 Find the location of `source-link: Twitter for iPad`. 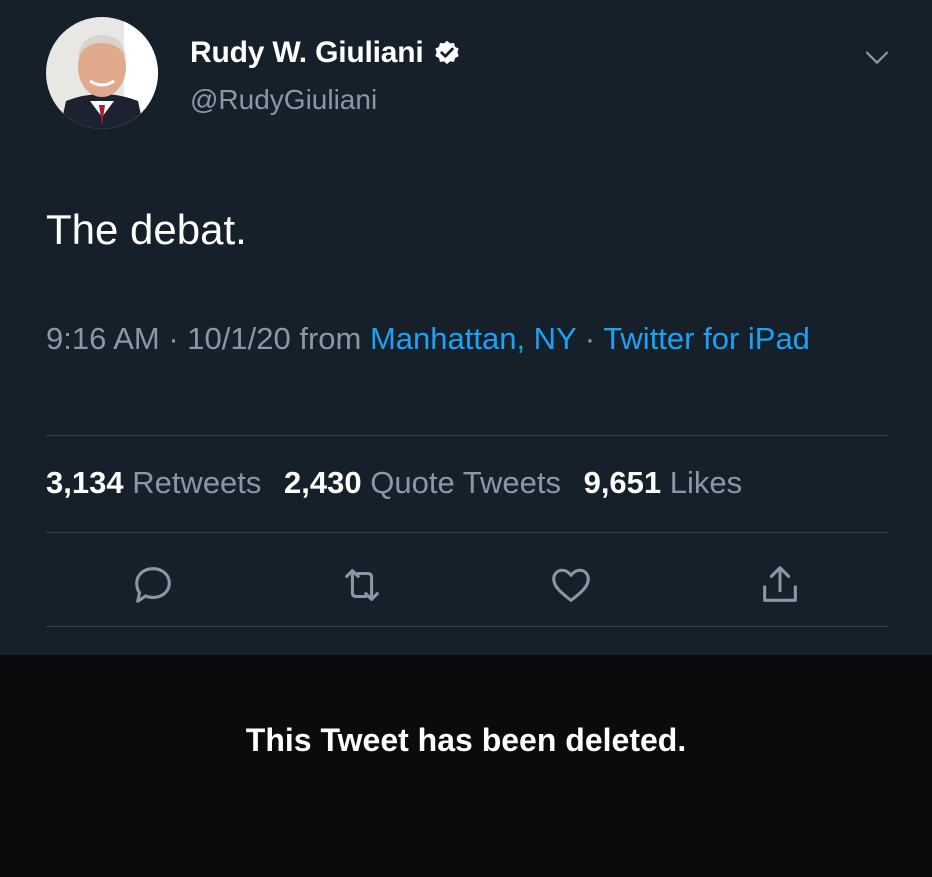

source-link: Twitter for iPad is located at coordinates (706, 338).